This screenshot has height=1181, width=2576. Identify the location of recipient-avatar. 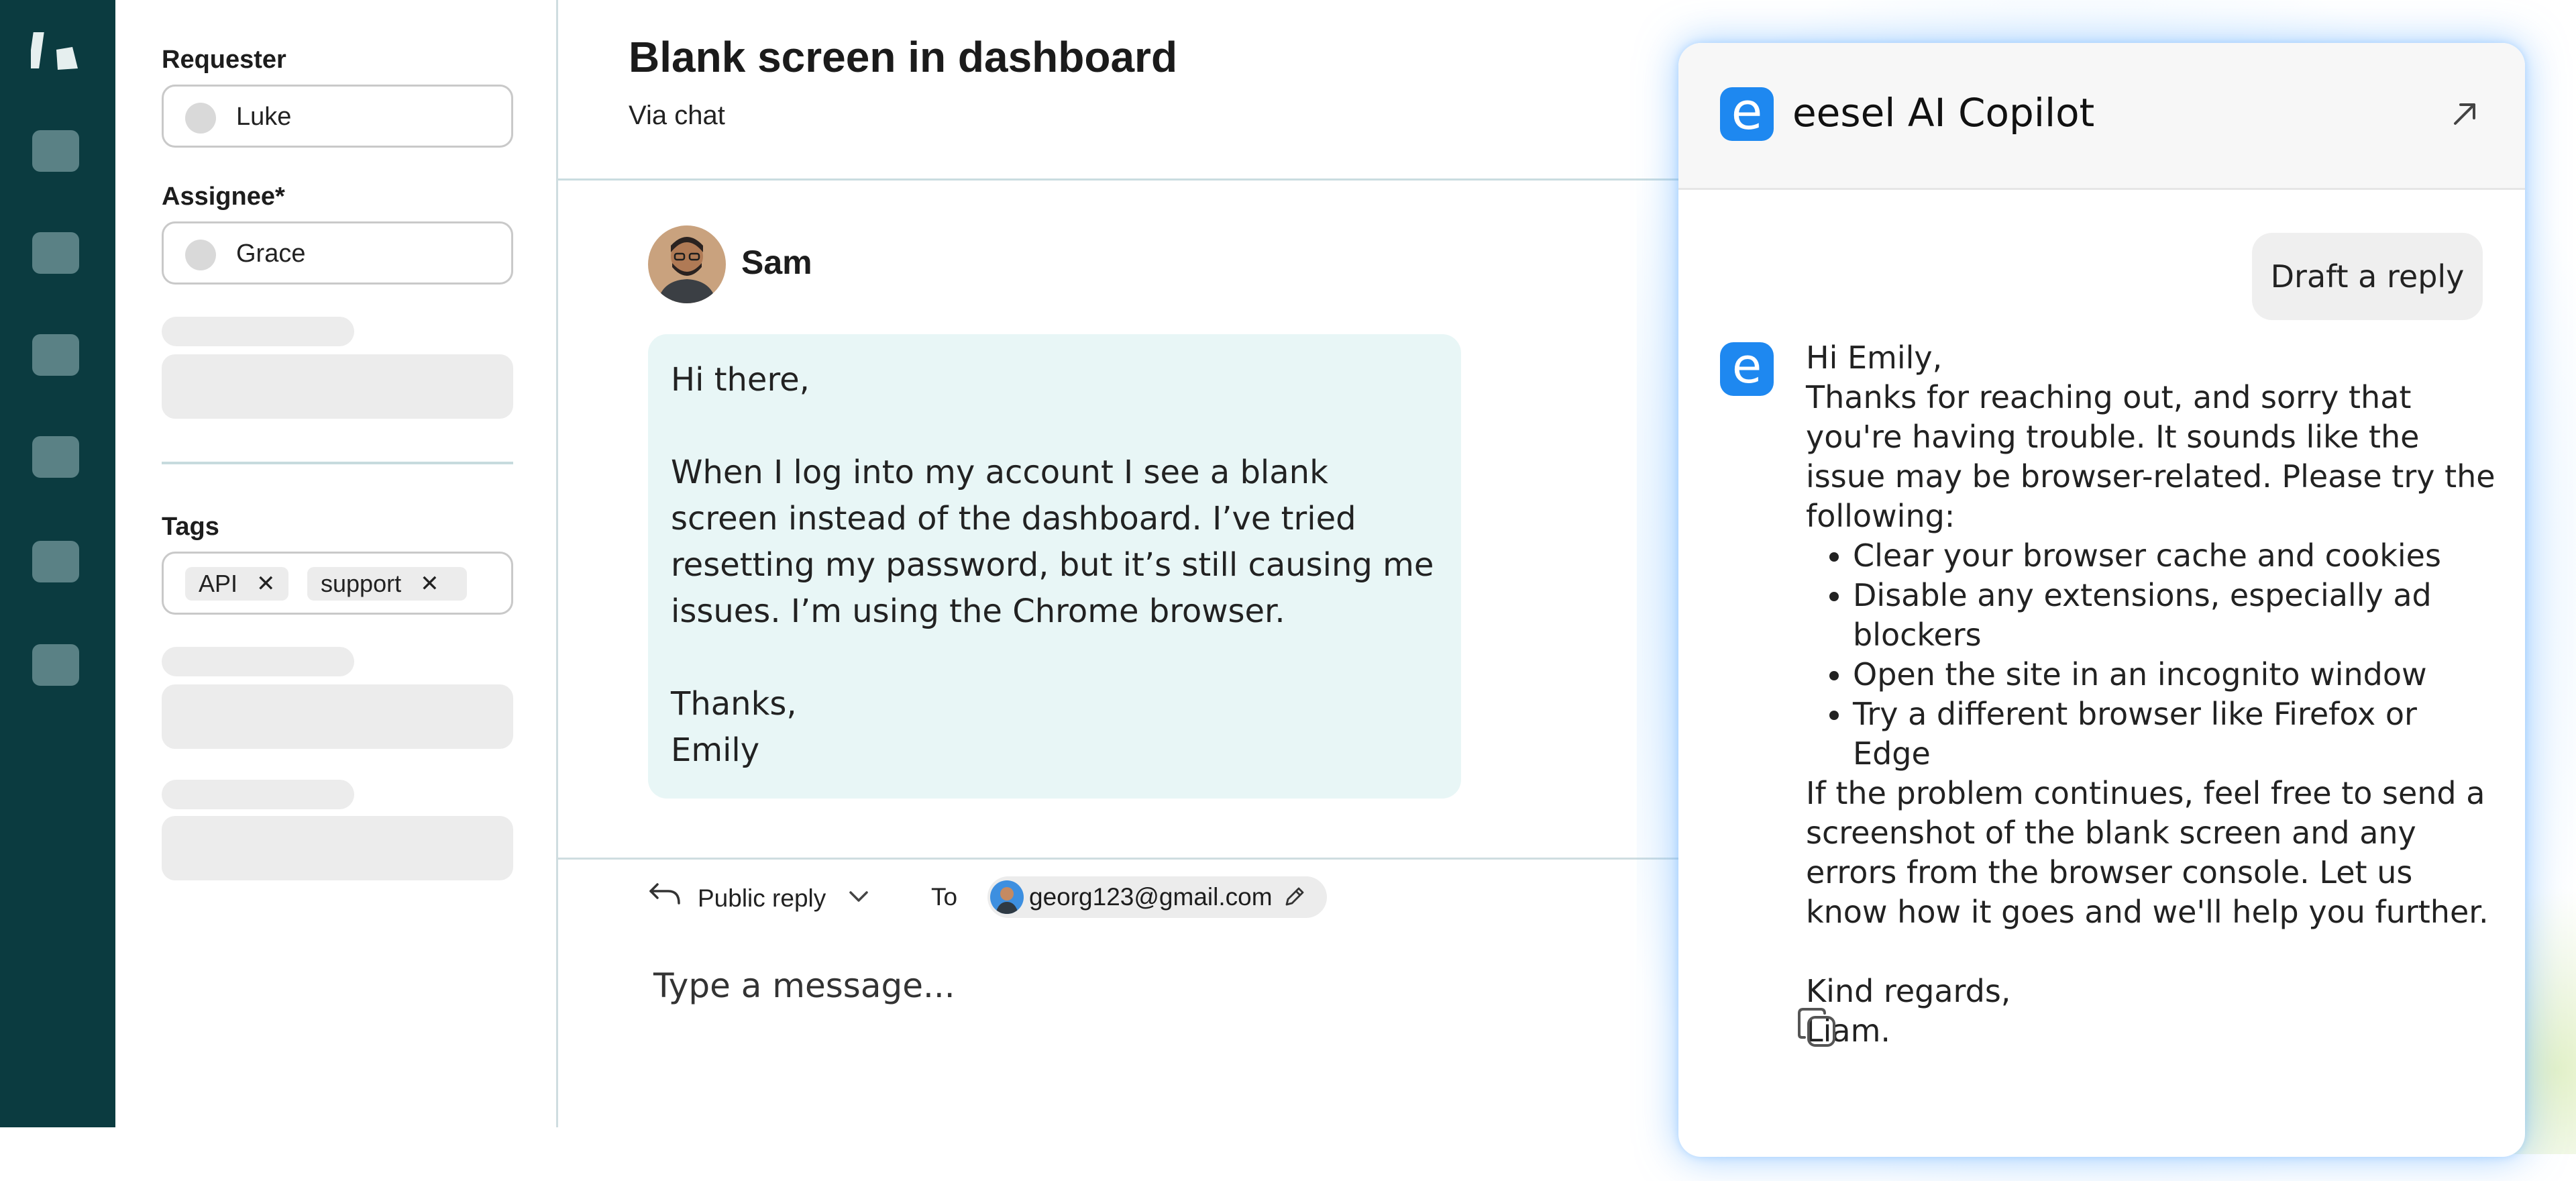
(1007, 897).